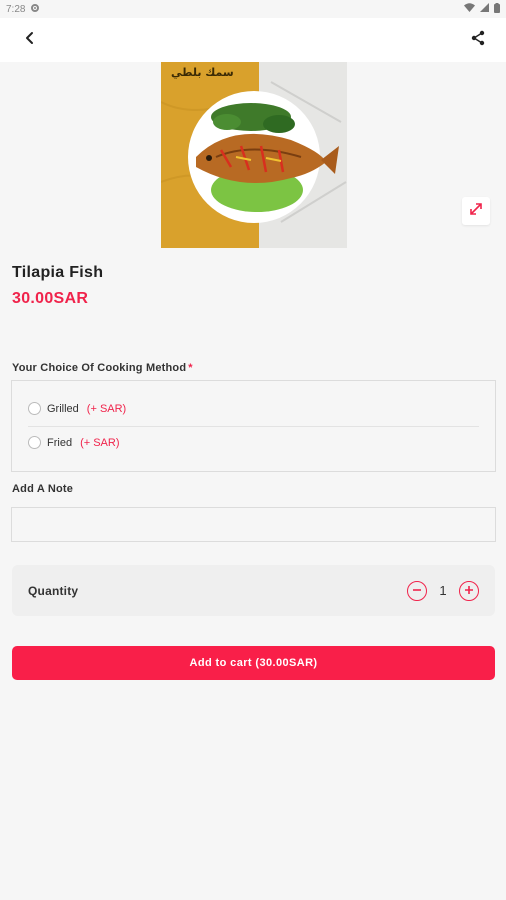 The height and width of the screenshot is (900, 506). I want to click on app-bar, so click(253, 40).